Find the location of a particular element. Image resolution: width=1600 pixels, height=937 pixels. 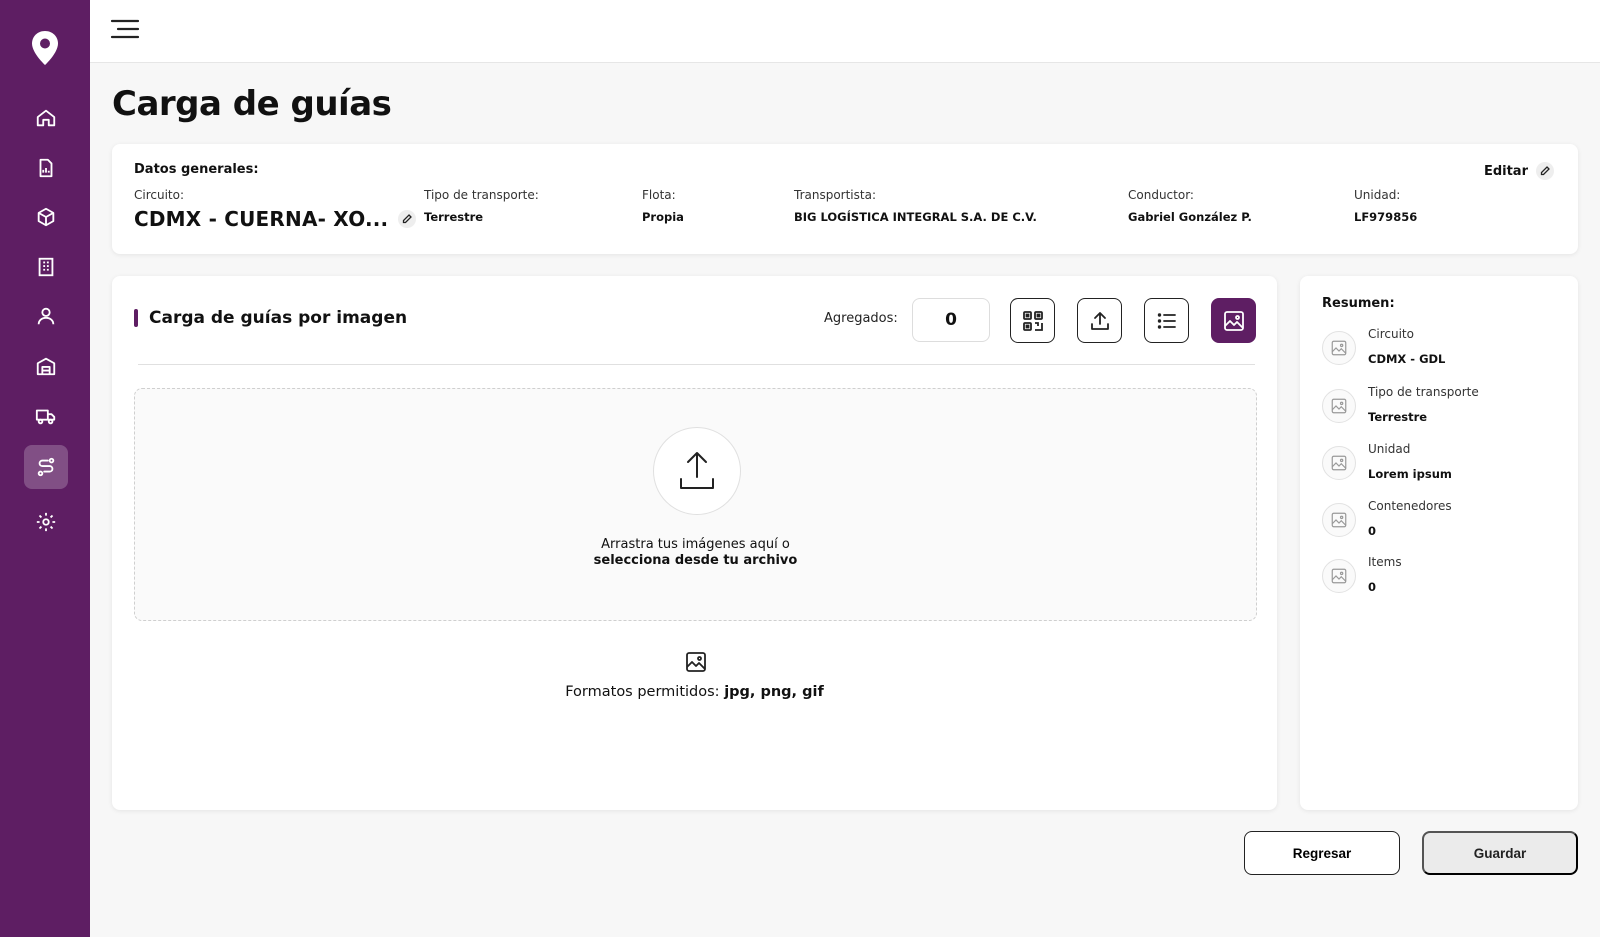

general-data-heading: Datos generales: is located at coordinates (196, 169).